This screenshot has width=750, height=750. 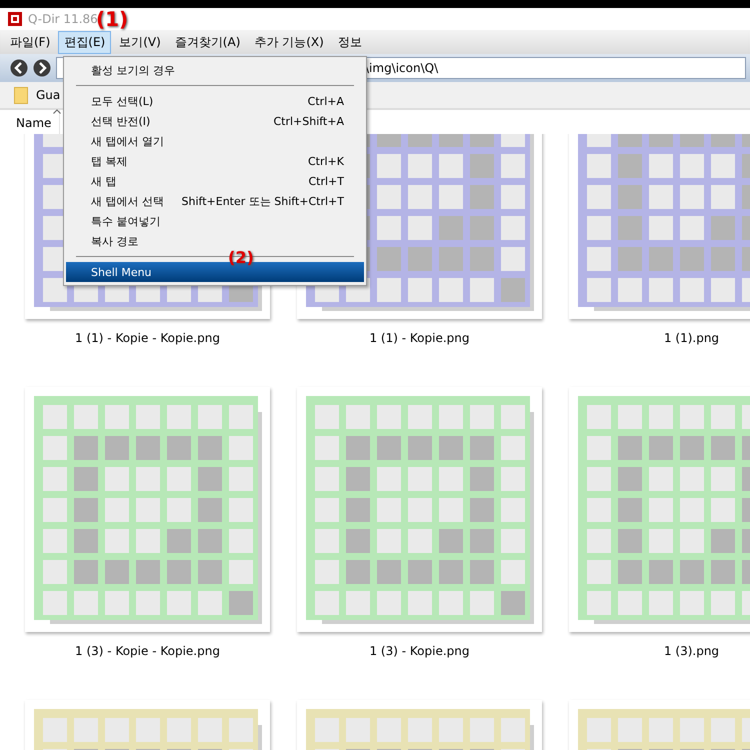 What do you see at coordinates (109, 161) in the screenshot?
I see `menu-item-label: 탭 복제` at bounding box center [109, 161].